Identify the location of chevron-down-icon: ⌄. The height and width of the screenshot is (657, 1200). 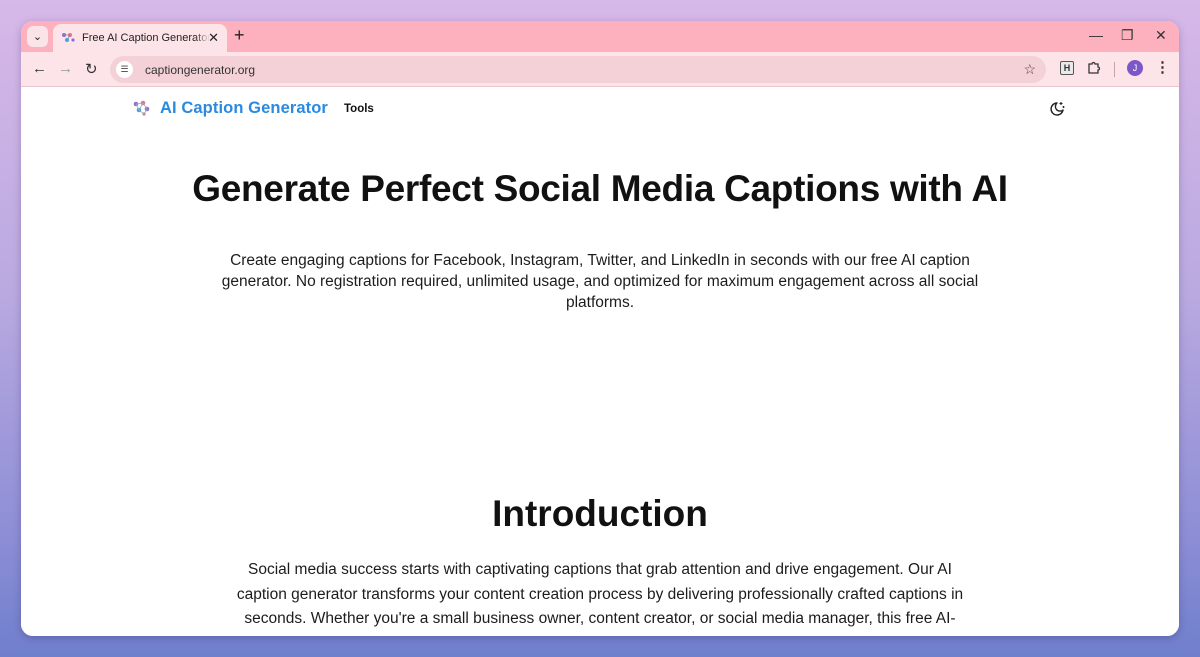
(37, 37).